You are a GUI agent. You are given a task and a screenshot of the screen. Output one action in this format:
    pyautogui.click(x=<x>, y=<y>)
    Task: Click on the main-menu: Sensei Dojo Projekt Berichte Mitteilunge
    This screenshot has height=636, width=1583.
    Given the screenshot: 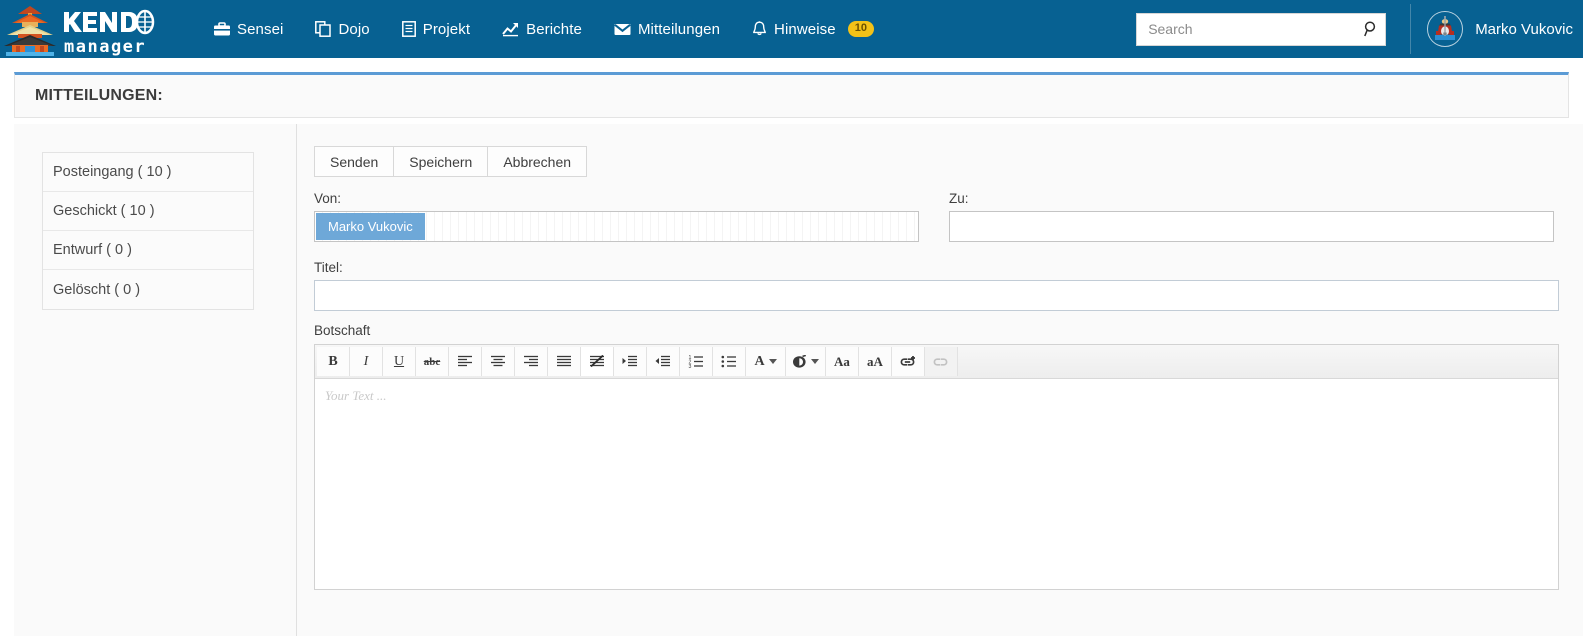 What is the action you would take?
    pyautogui.click(x=544, y=29)
    